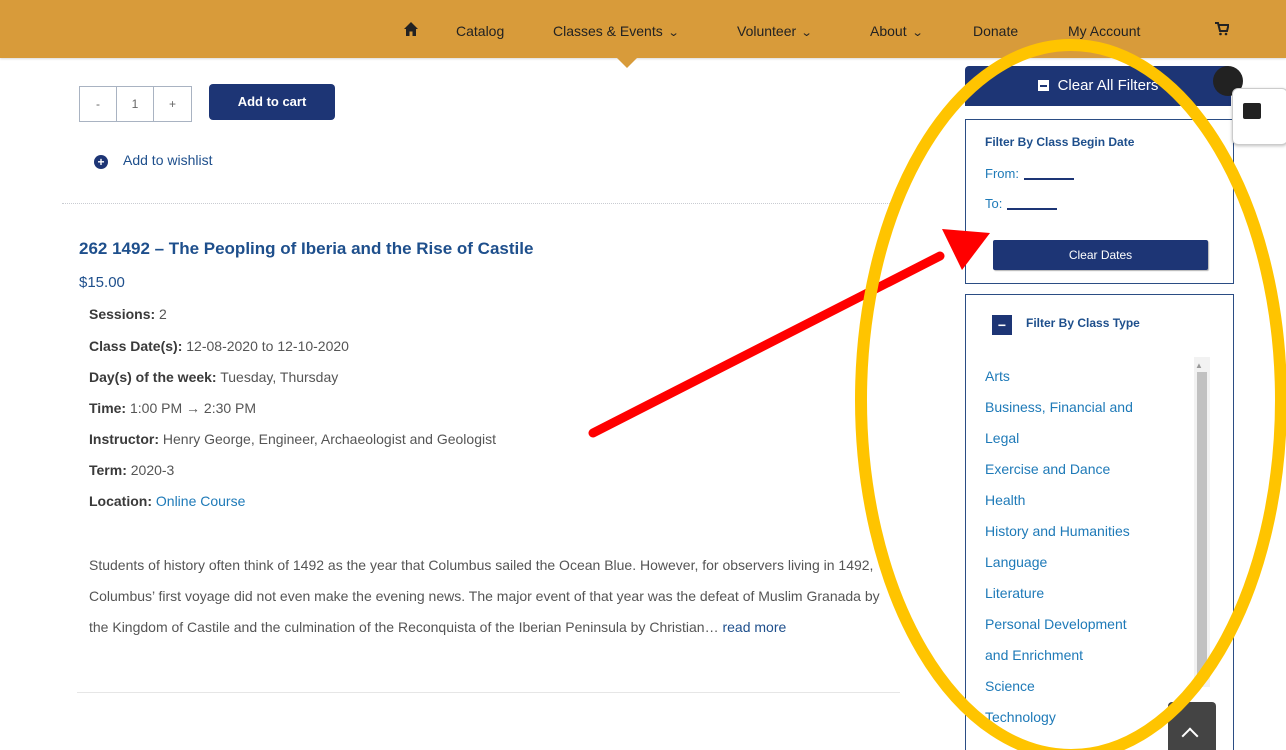  What do you see at coordinates (1085, 593) in the screenshot?
I see `class-type-item: Literature` at bounding box center [1085, 593].